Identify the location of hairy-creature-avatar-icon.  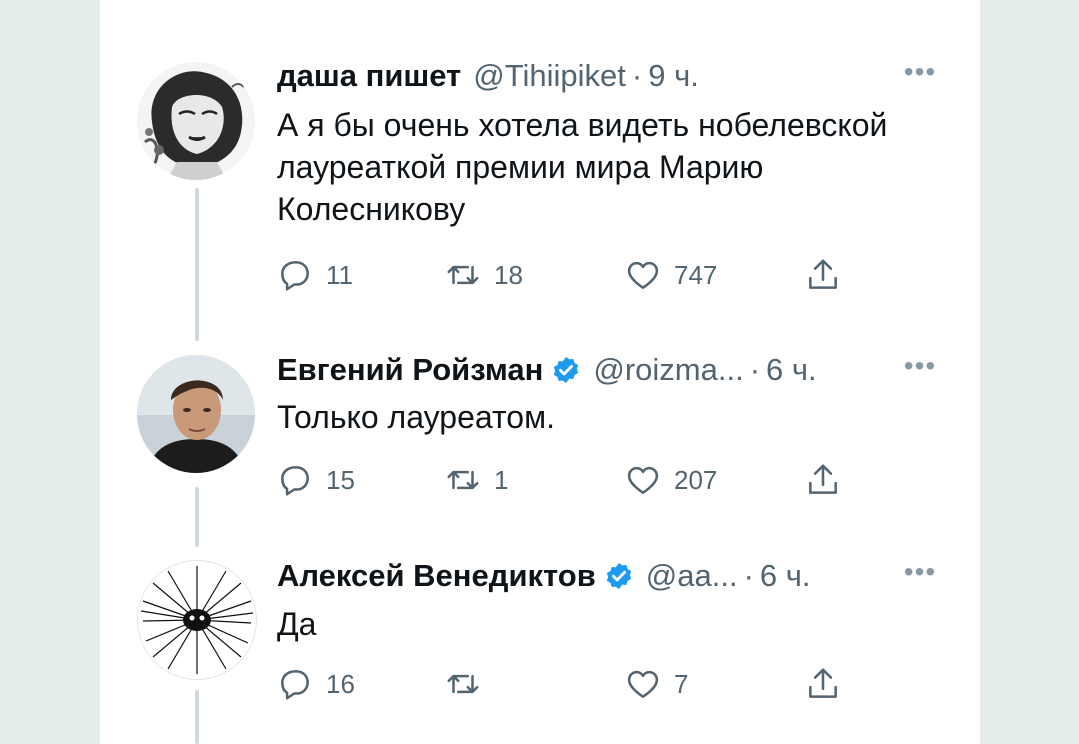
(197, 620).